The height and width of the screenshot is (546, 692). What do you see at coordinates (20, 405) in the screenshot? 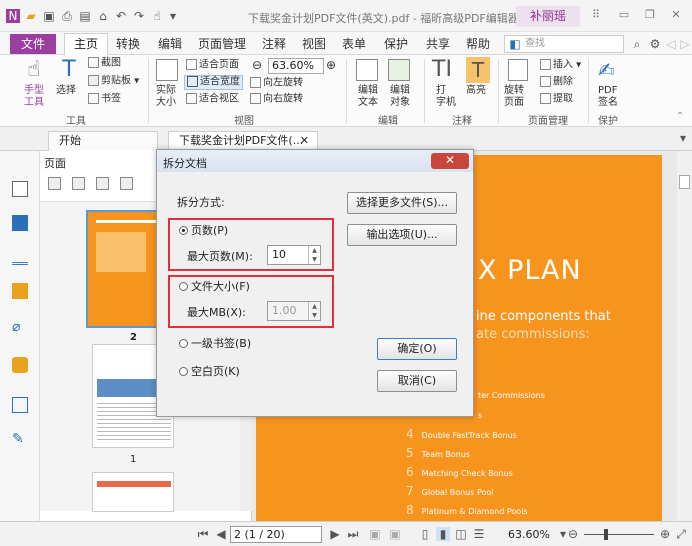
I see `form-fields-icon` at bounding box center [20, 405].